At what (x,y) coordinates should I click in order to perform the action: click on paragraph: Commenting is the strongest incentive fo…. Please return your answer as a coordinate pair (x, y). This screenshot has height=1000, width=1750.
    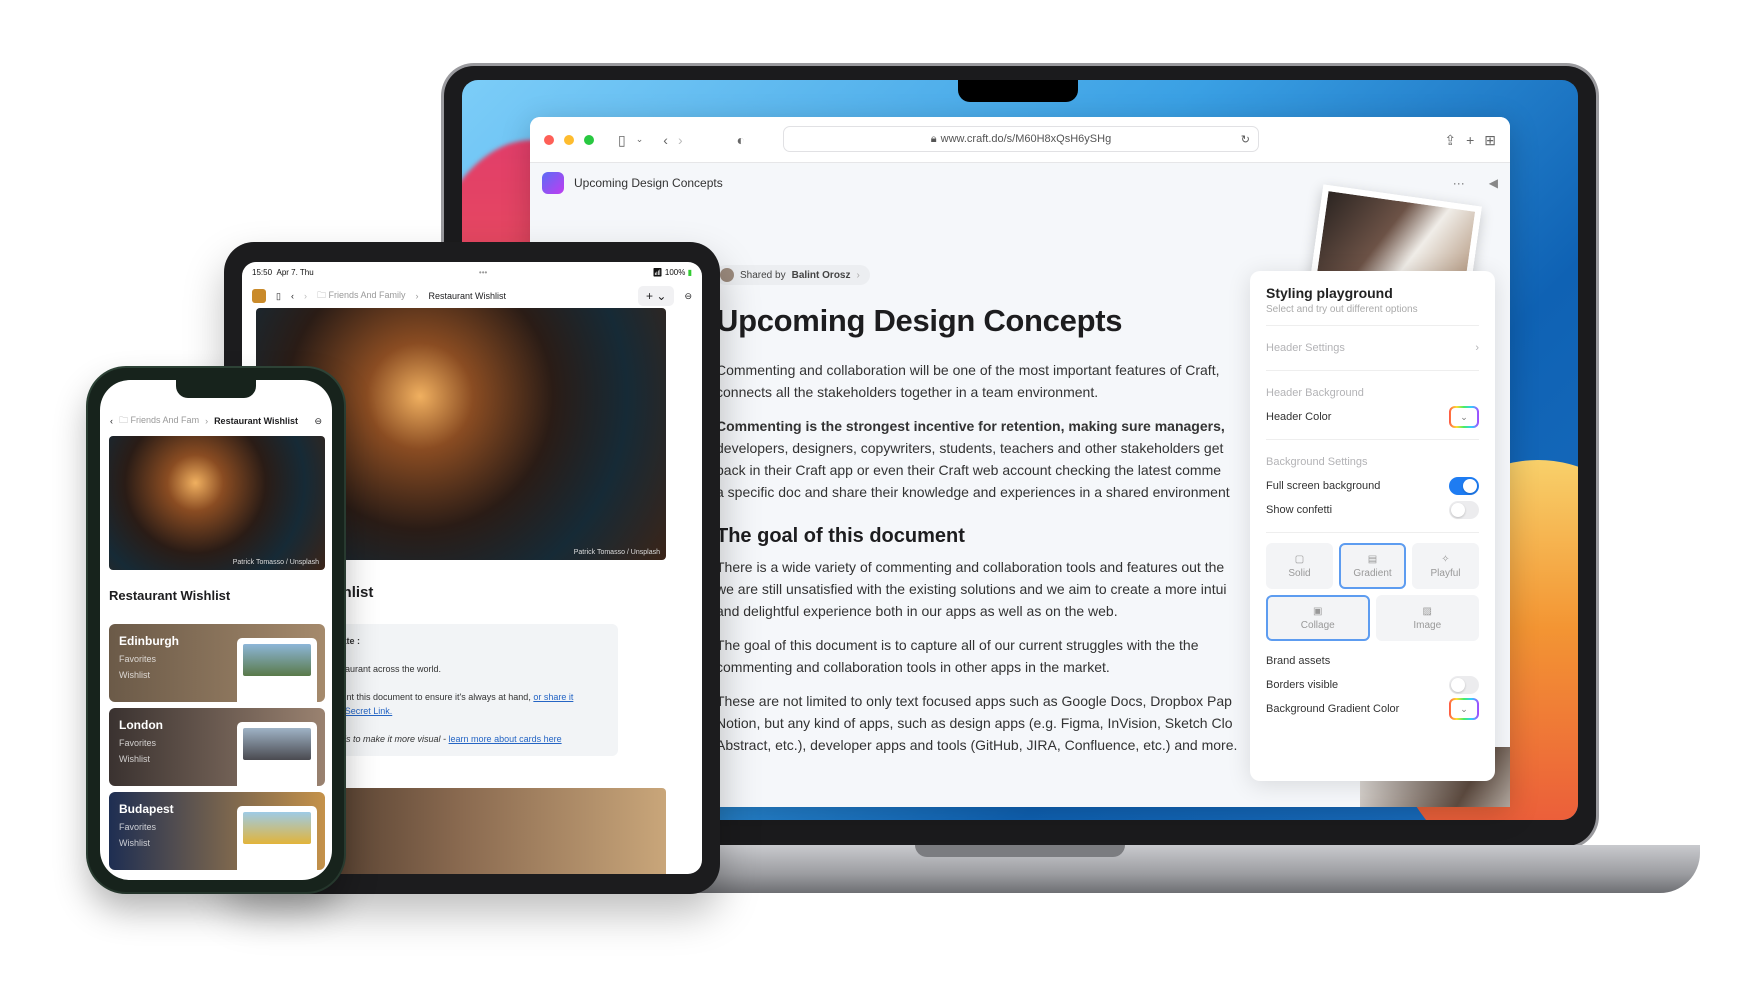
    Looking at the image, I should click on (973, 459).